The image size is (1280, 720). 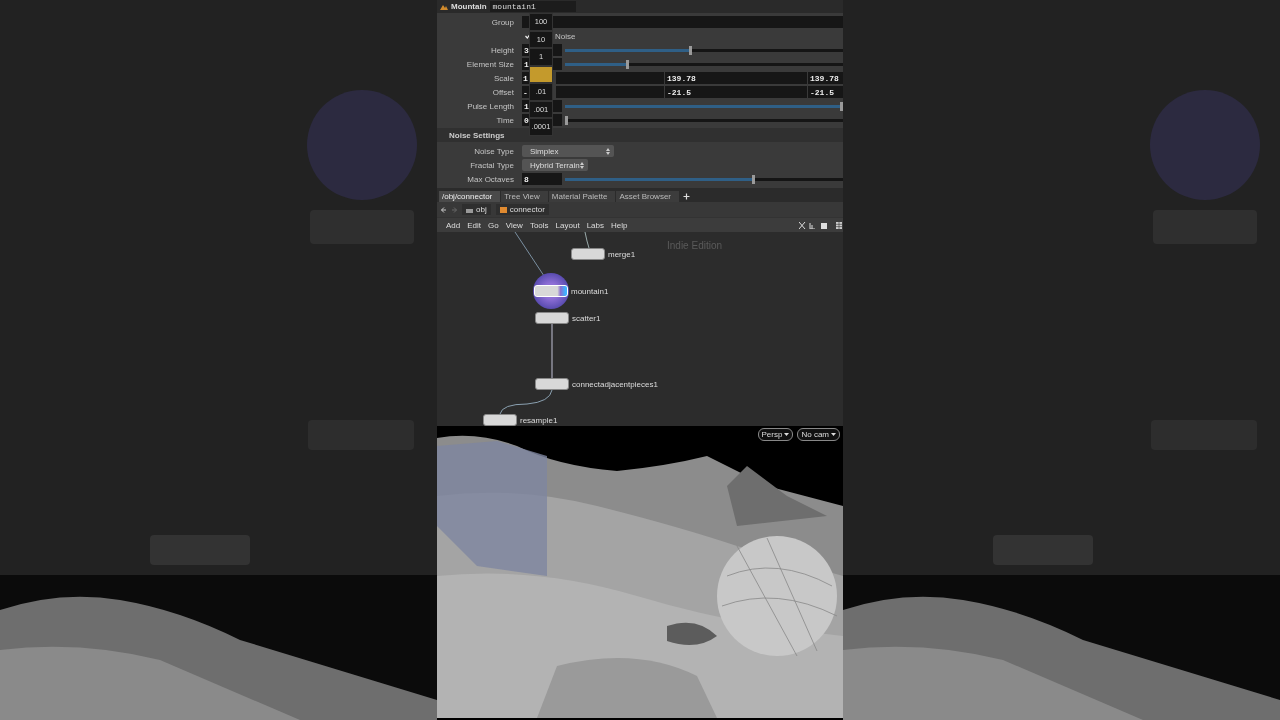 What do you see at coordinates (502, 22) in the screenshot?
I see `parameter-label: Group` at bounding box center [502, 22].